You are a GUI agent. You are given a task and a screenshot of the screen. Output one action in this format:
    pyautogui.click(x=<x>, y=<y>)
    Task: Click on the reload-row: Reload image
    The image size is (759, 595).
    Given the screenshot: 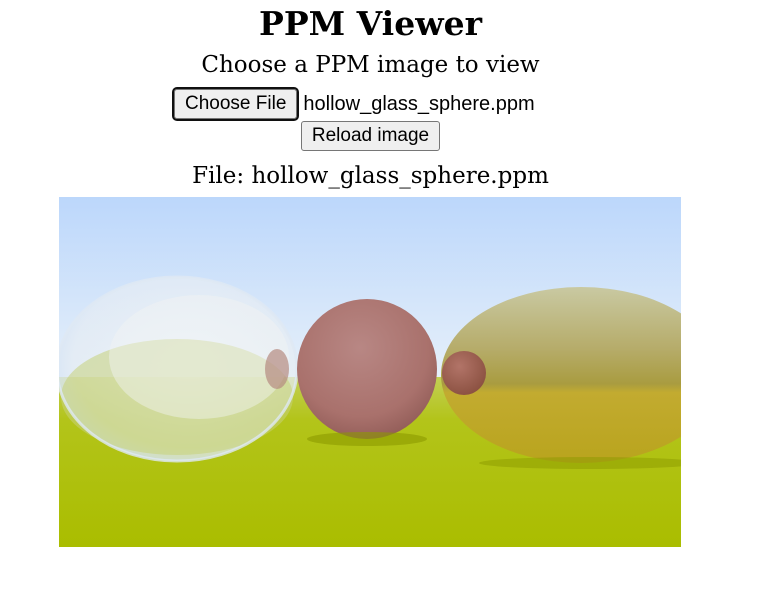 What is the action you would take?
    pyautogui.click(x=370, y=136)
    